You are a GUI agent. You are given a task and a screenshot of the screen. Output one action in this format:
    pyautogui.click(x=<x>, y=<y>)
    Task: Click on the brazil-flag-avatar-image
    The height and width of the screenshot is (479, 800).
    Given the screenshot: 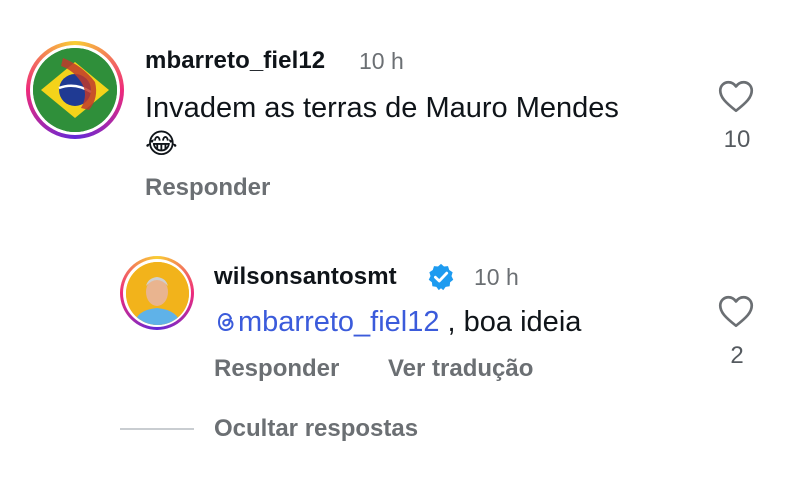 What is the action you would take?
    pyautogui.click(x=75, y=90)
    